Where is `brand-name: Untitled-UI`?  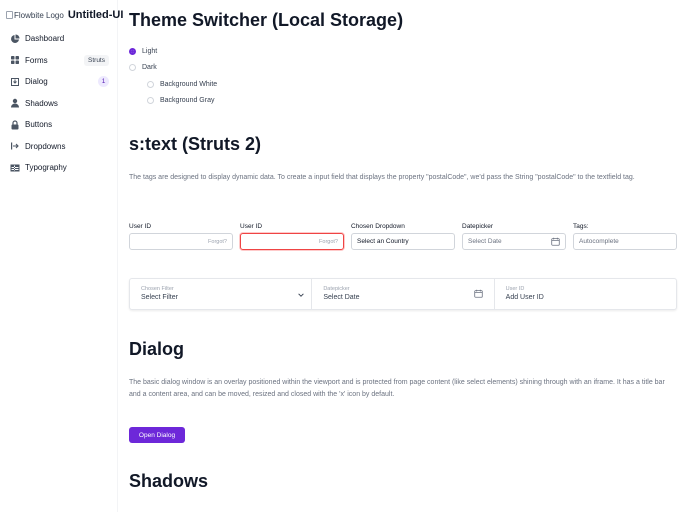 brand-name: Untitled-UI is located at coordinates (95, 15).